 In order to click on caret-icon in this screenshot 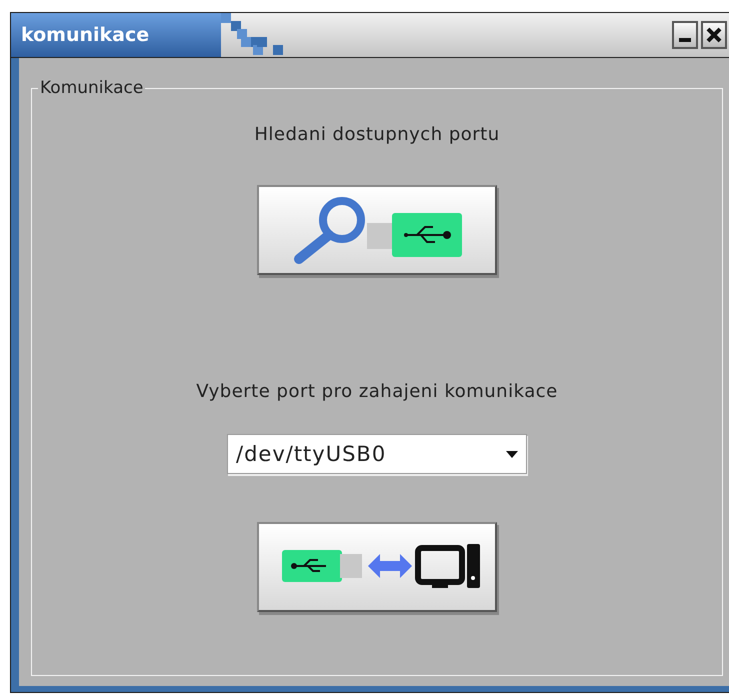, I will do `click(512, 454)`.